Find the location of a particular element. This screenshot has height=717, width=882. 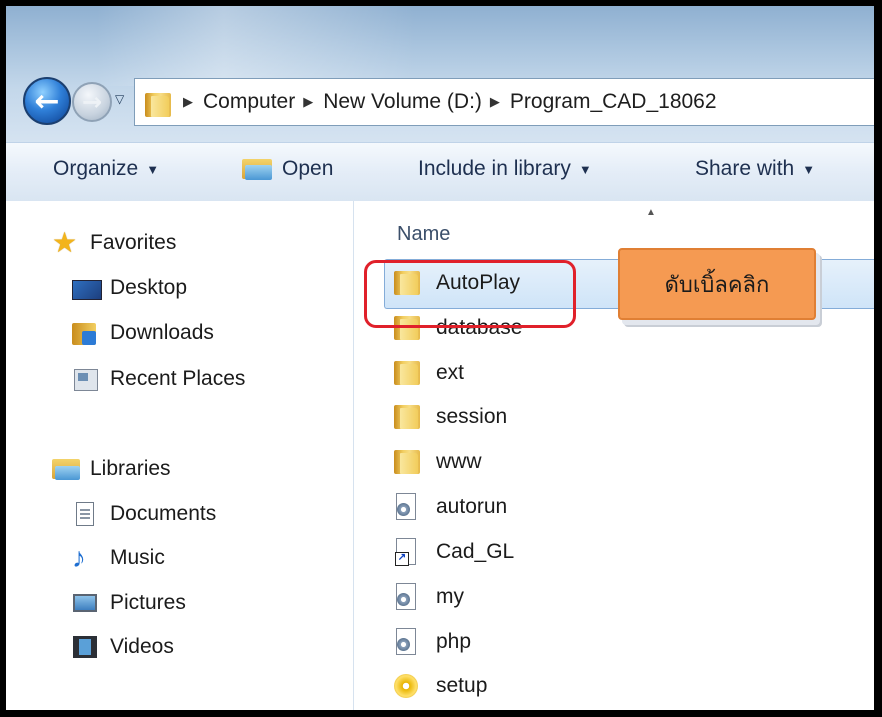

file-row-session: session is located at coordinates (449, 417).